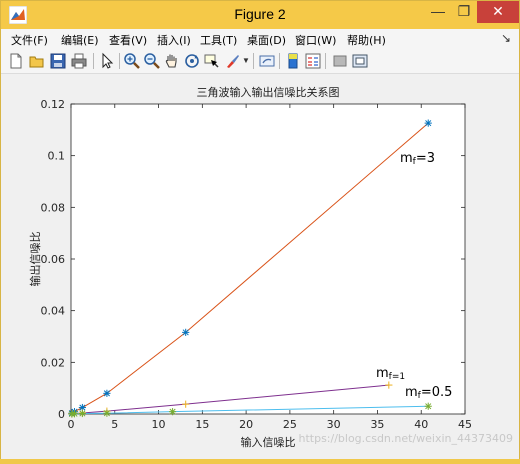 This screenshot has width=520, height=464. Describe the element at coordinates (212, 61) in the screenshot. I see `data-cursor-icon` at that location.